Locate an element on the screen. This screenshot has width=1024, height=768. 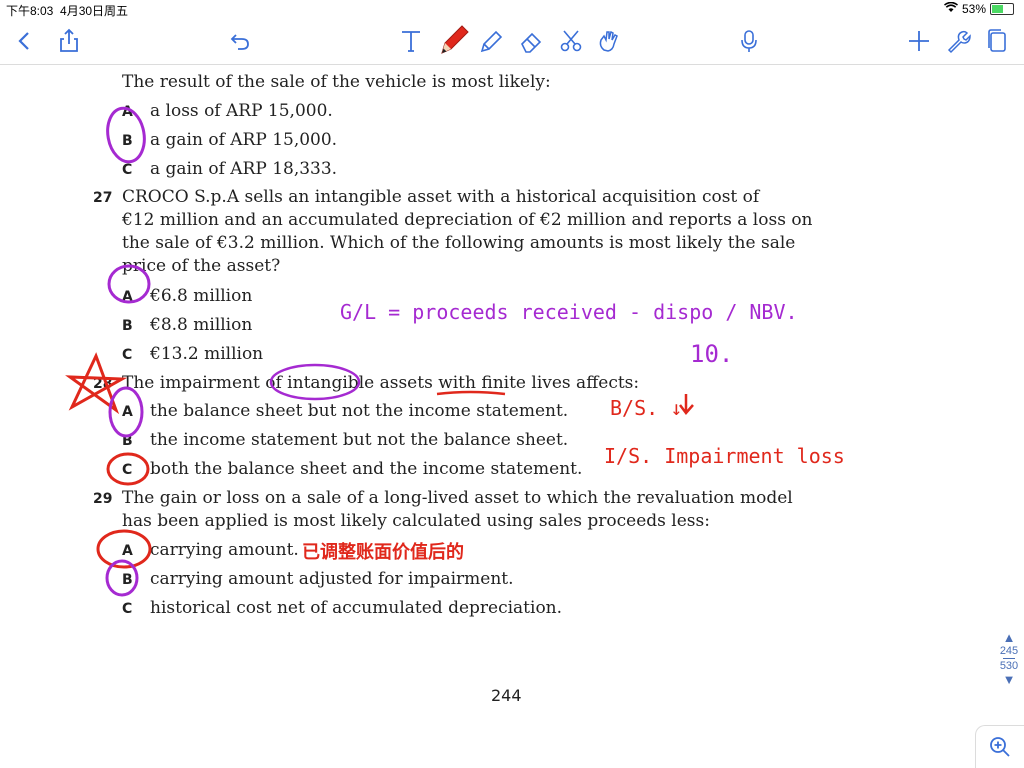
scissors-icon is located at coordinates (571, 41).